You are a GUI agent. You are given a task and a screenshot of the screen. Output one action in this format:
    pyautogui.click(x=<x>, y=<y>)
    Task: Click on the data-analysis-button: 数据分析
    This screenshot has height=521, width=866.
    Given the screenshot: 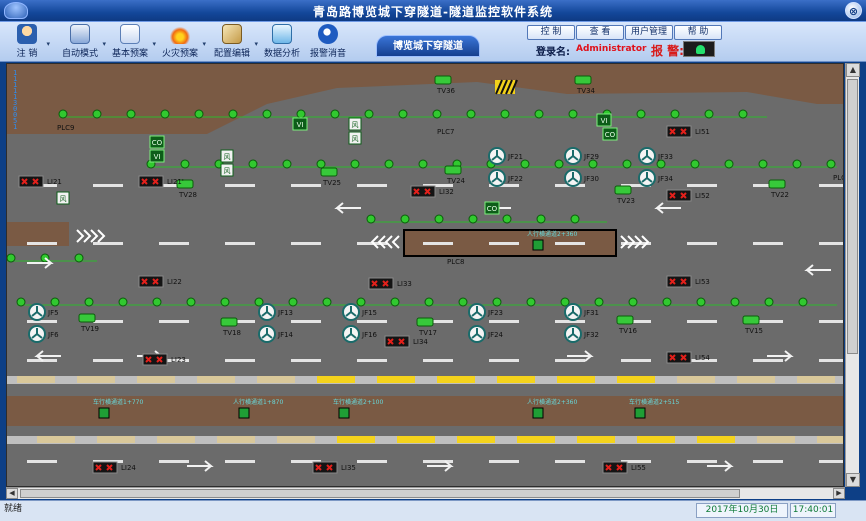 What is the action you would take?
    pyautogui.click(x=282, y=42)
    